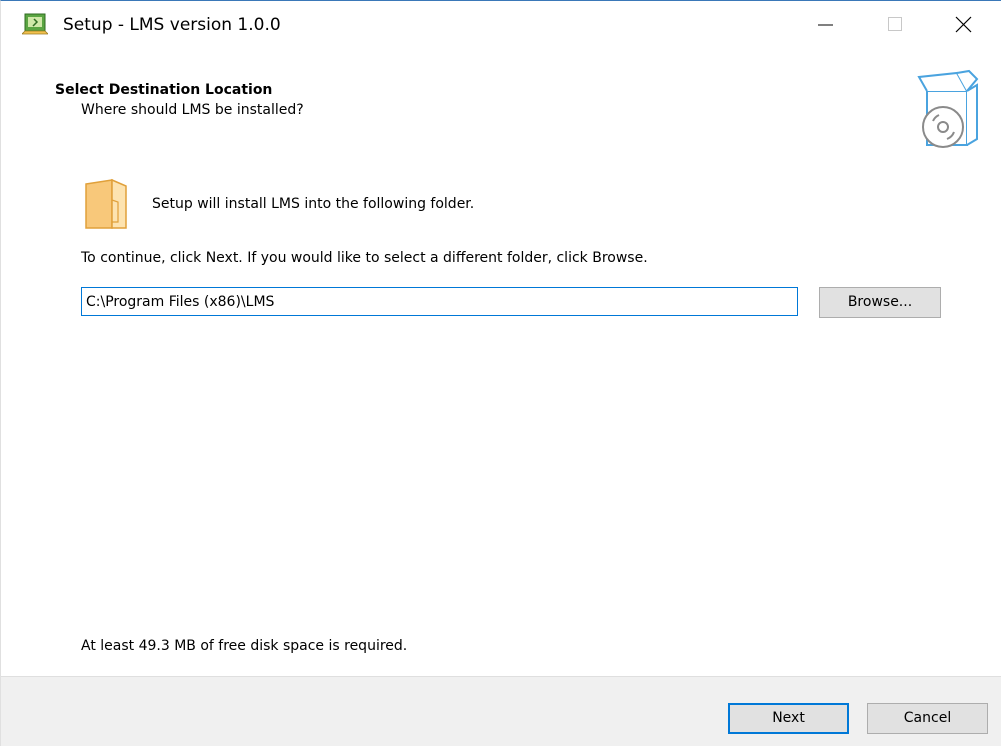  I want to click on minimize-button, so click(828, 24).